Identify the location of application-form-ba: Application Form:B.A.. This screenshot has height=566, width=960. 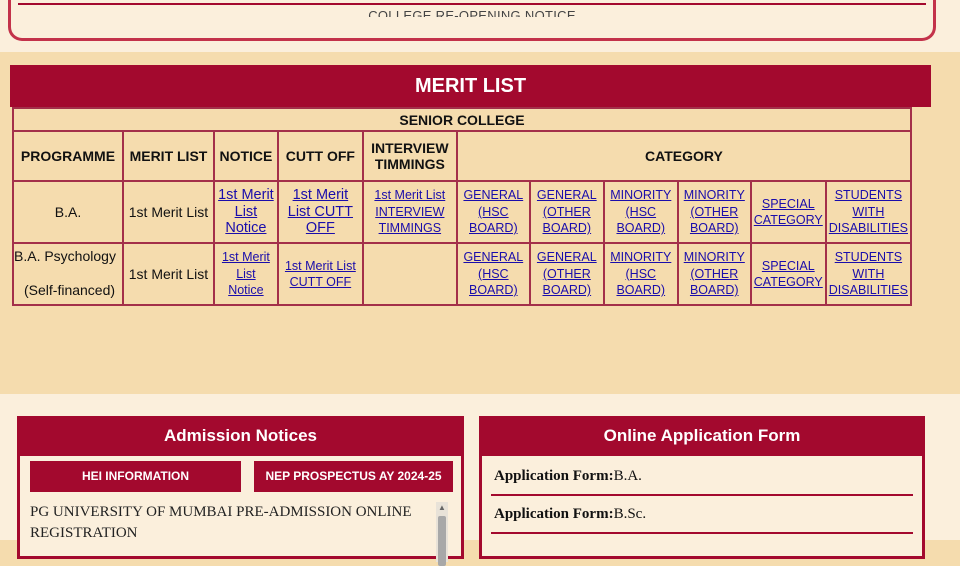
(702, 477).